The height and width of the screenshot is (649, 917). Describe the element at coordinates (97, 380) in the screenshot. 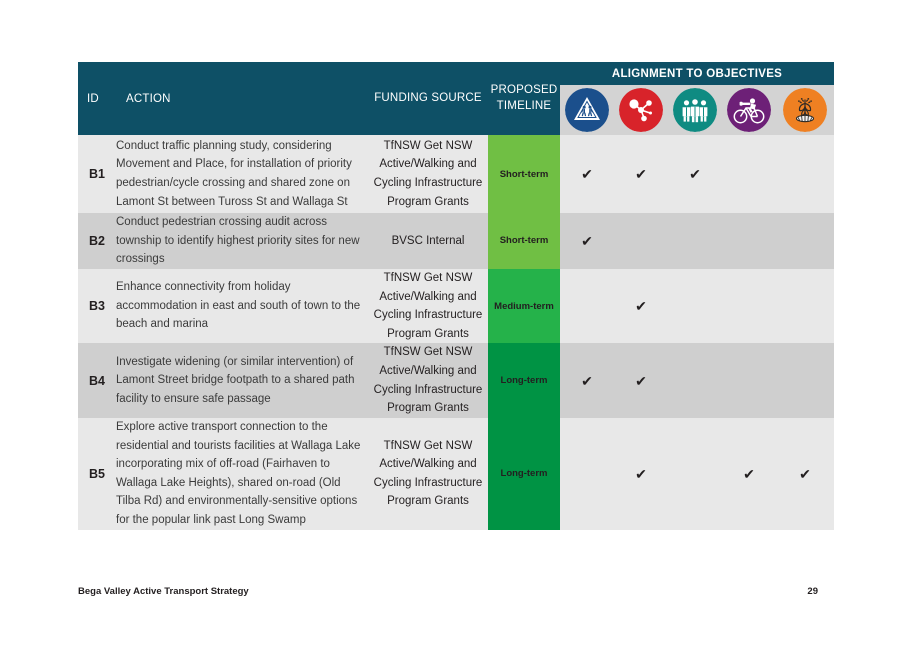

I see `cell-id: B4` at that location.